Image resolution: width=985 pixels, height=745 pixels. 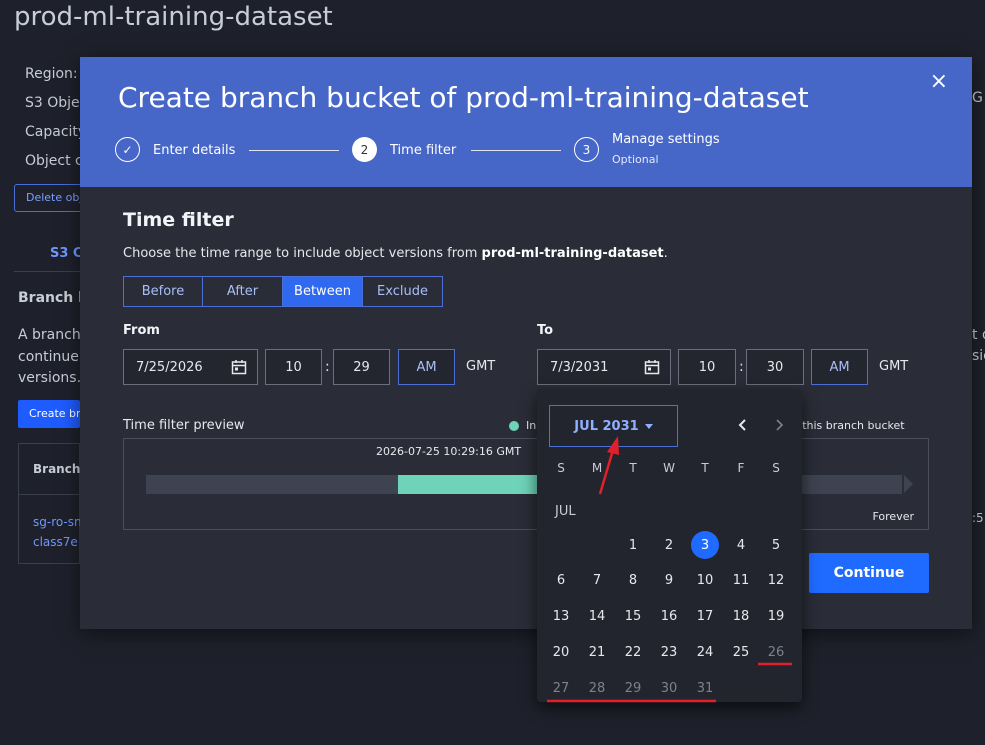 What do you see at coordinates (323, 291) in the screenshot?
I see `segment-between: Between` at bounding box center [323, 291].